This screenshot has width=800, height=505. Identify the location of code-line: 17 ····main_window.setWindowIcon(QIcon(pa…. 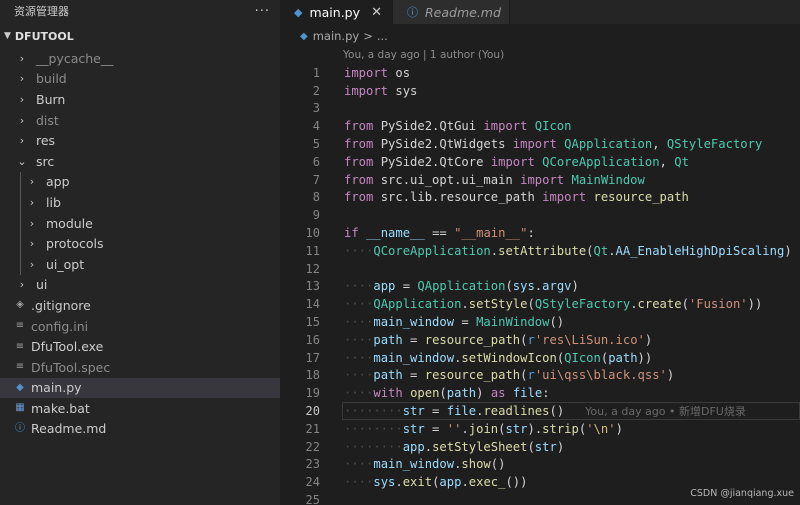
(540, 358).